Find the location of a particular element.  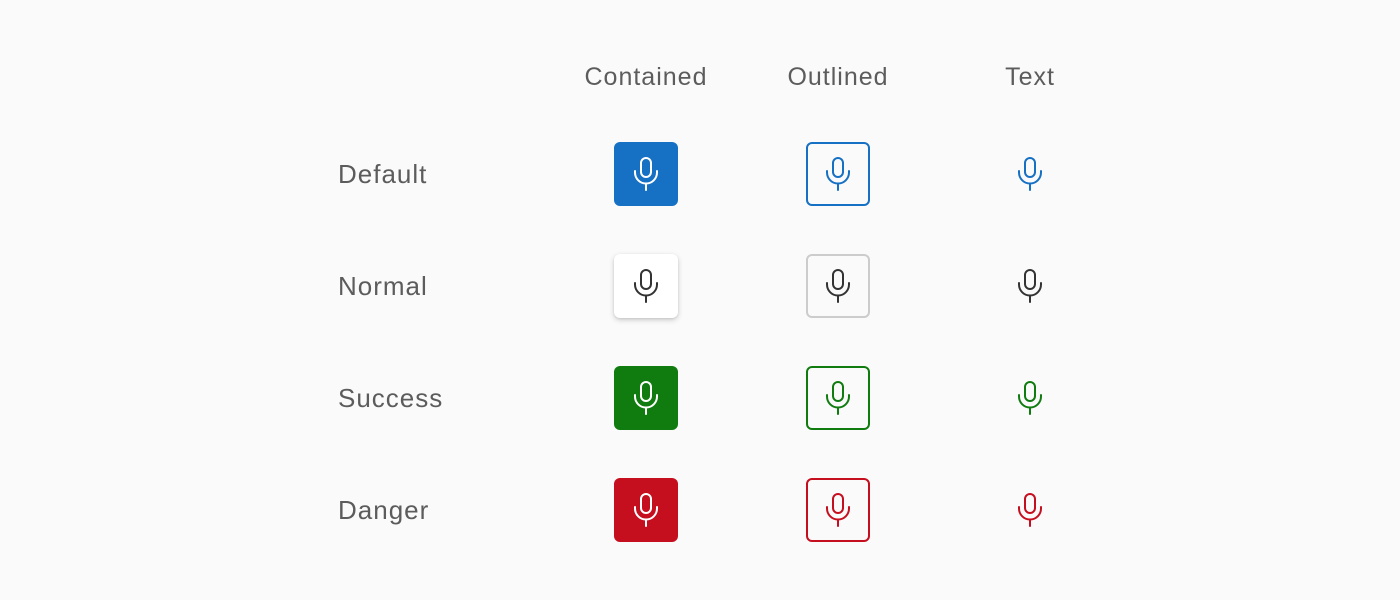

column-header-contained: Contained is located at coordinates (646, 77).